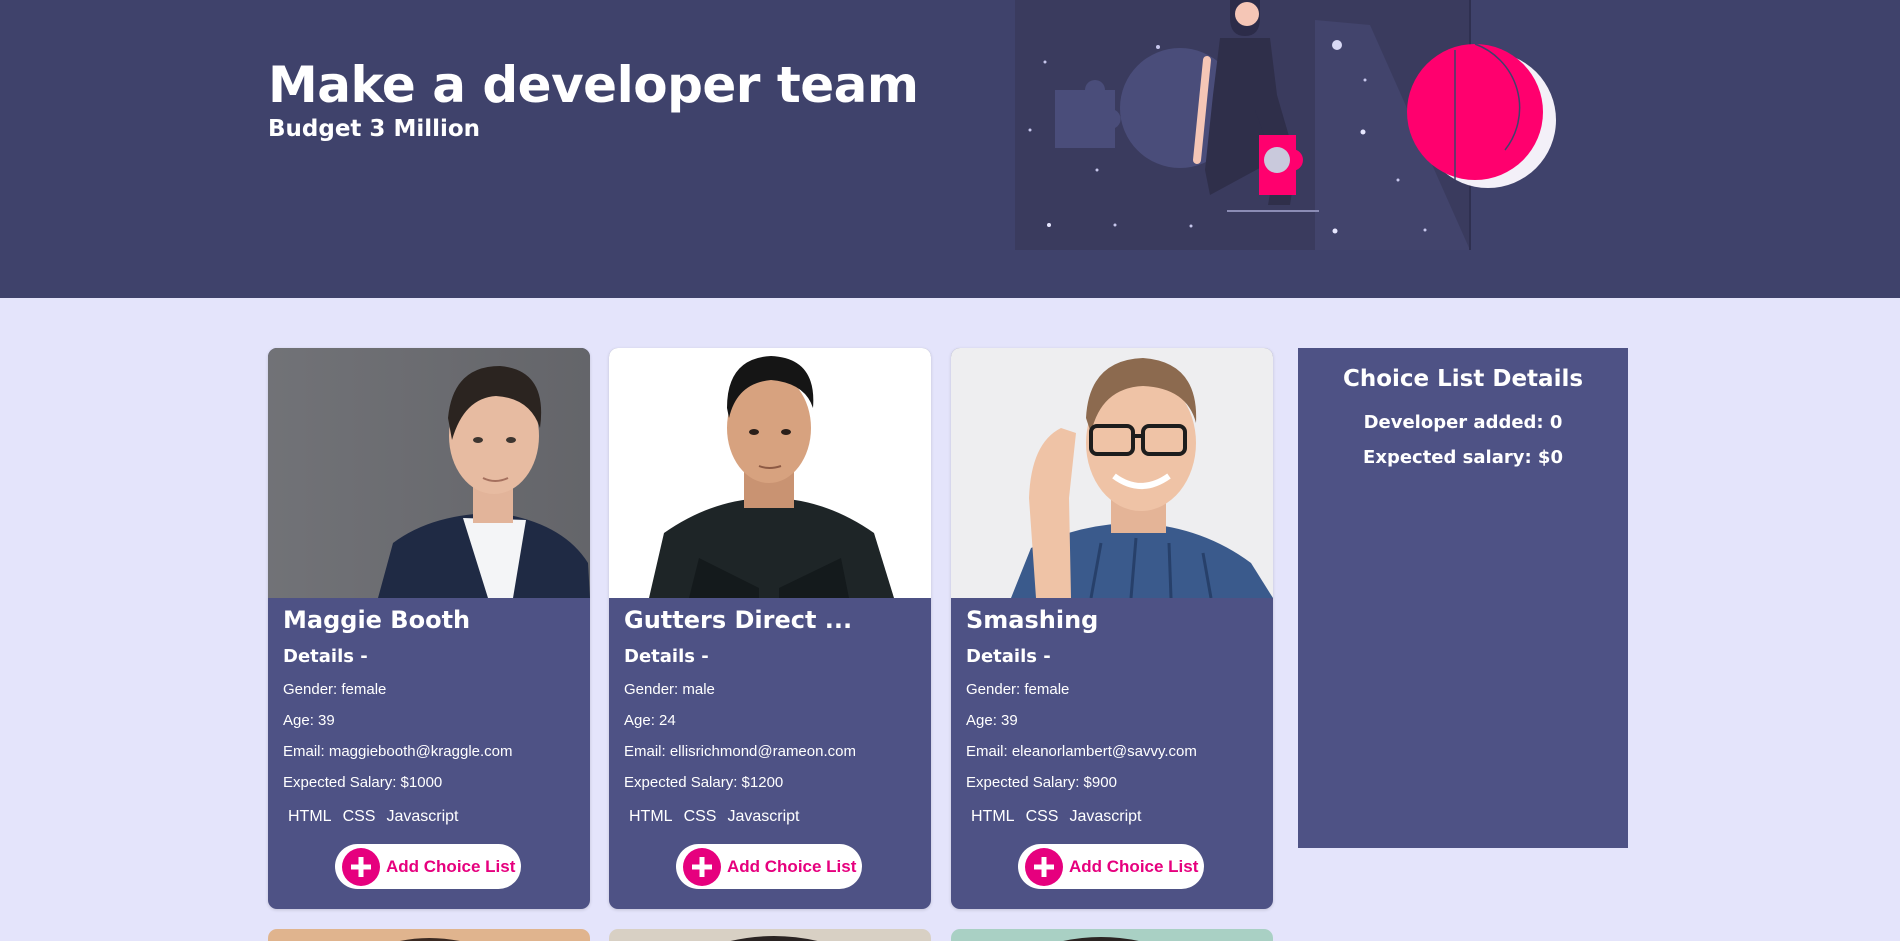 This screenshot has width=1900, height=941. I want to click on salary-text: Expected Salary: $1200, so click(704, 782).